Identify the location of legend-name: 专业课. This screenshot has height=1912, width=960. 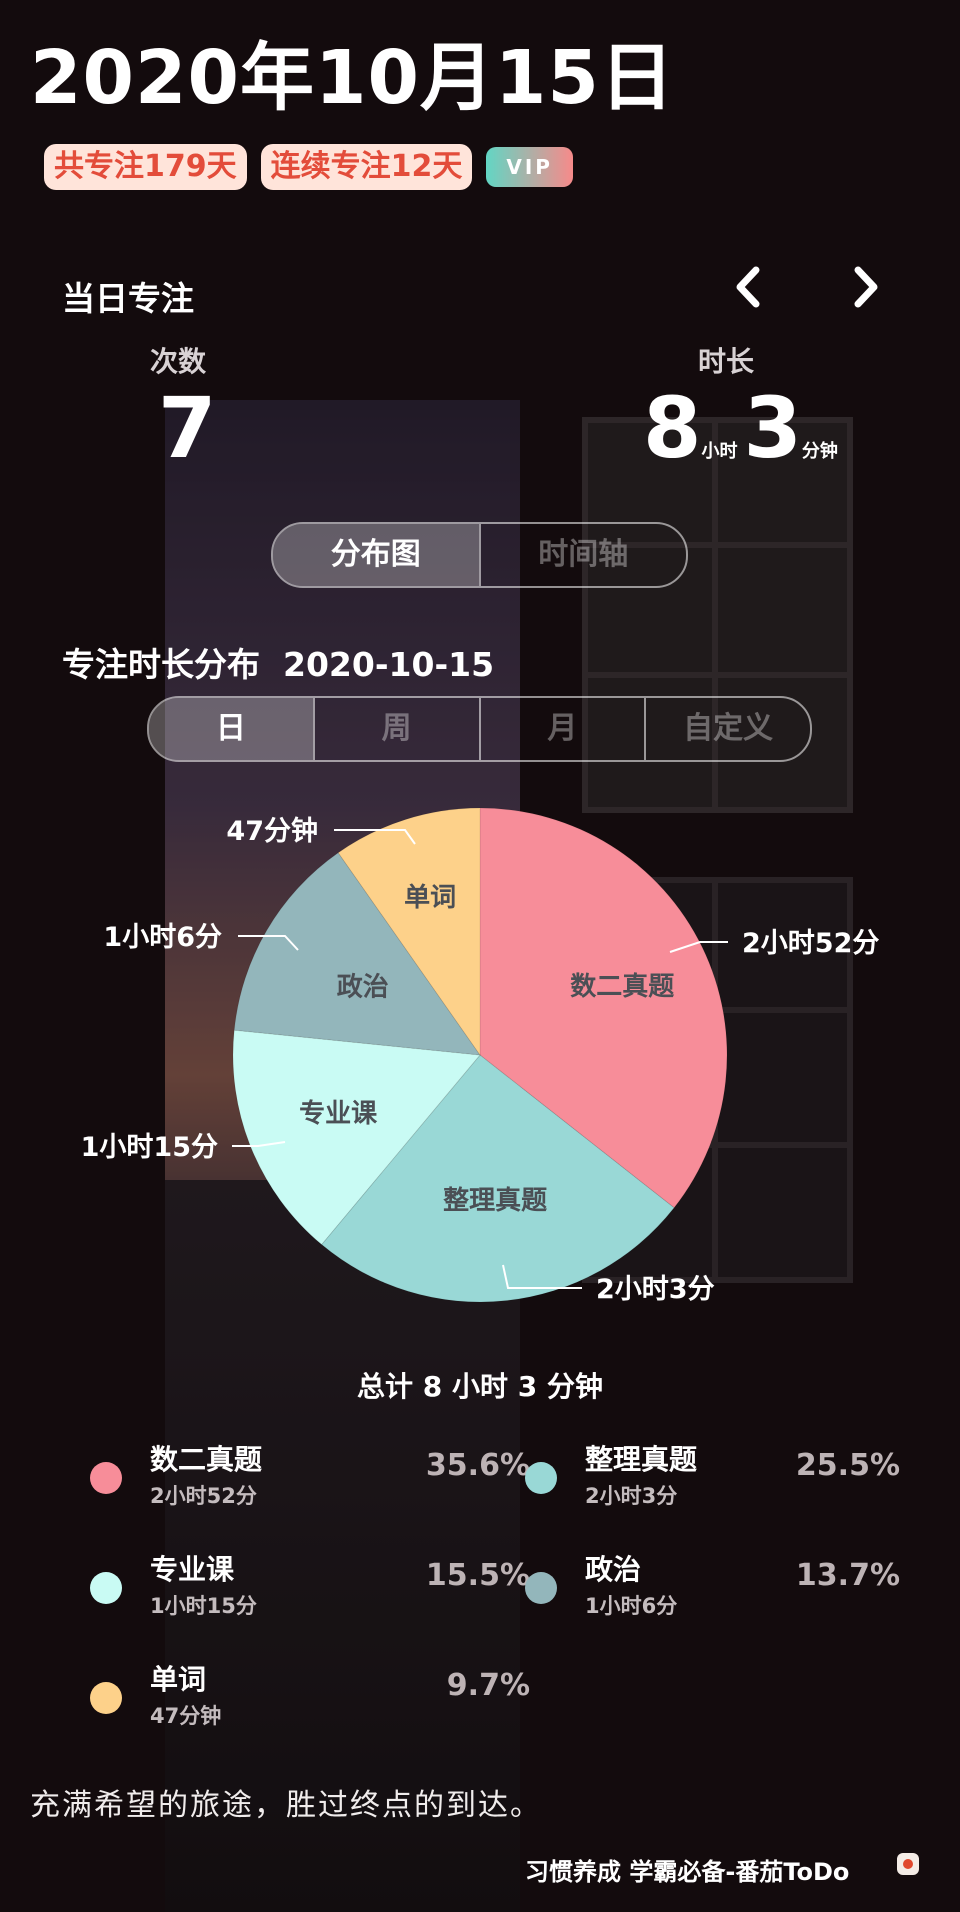
(192, 1569).